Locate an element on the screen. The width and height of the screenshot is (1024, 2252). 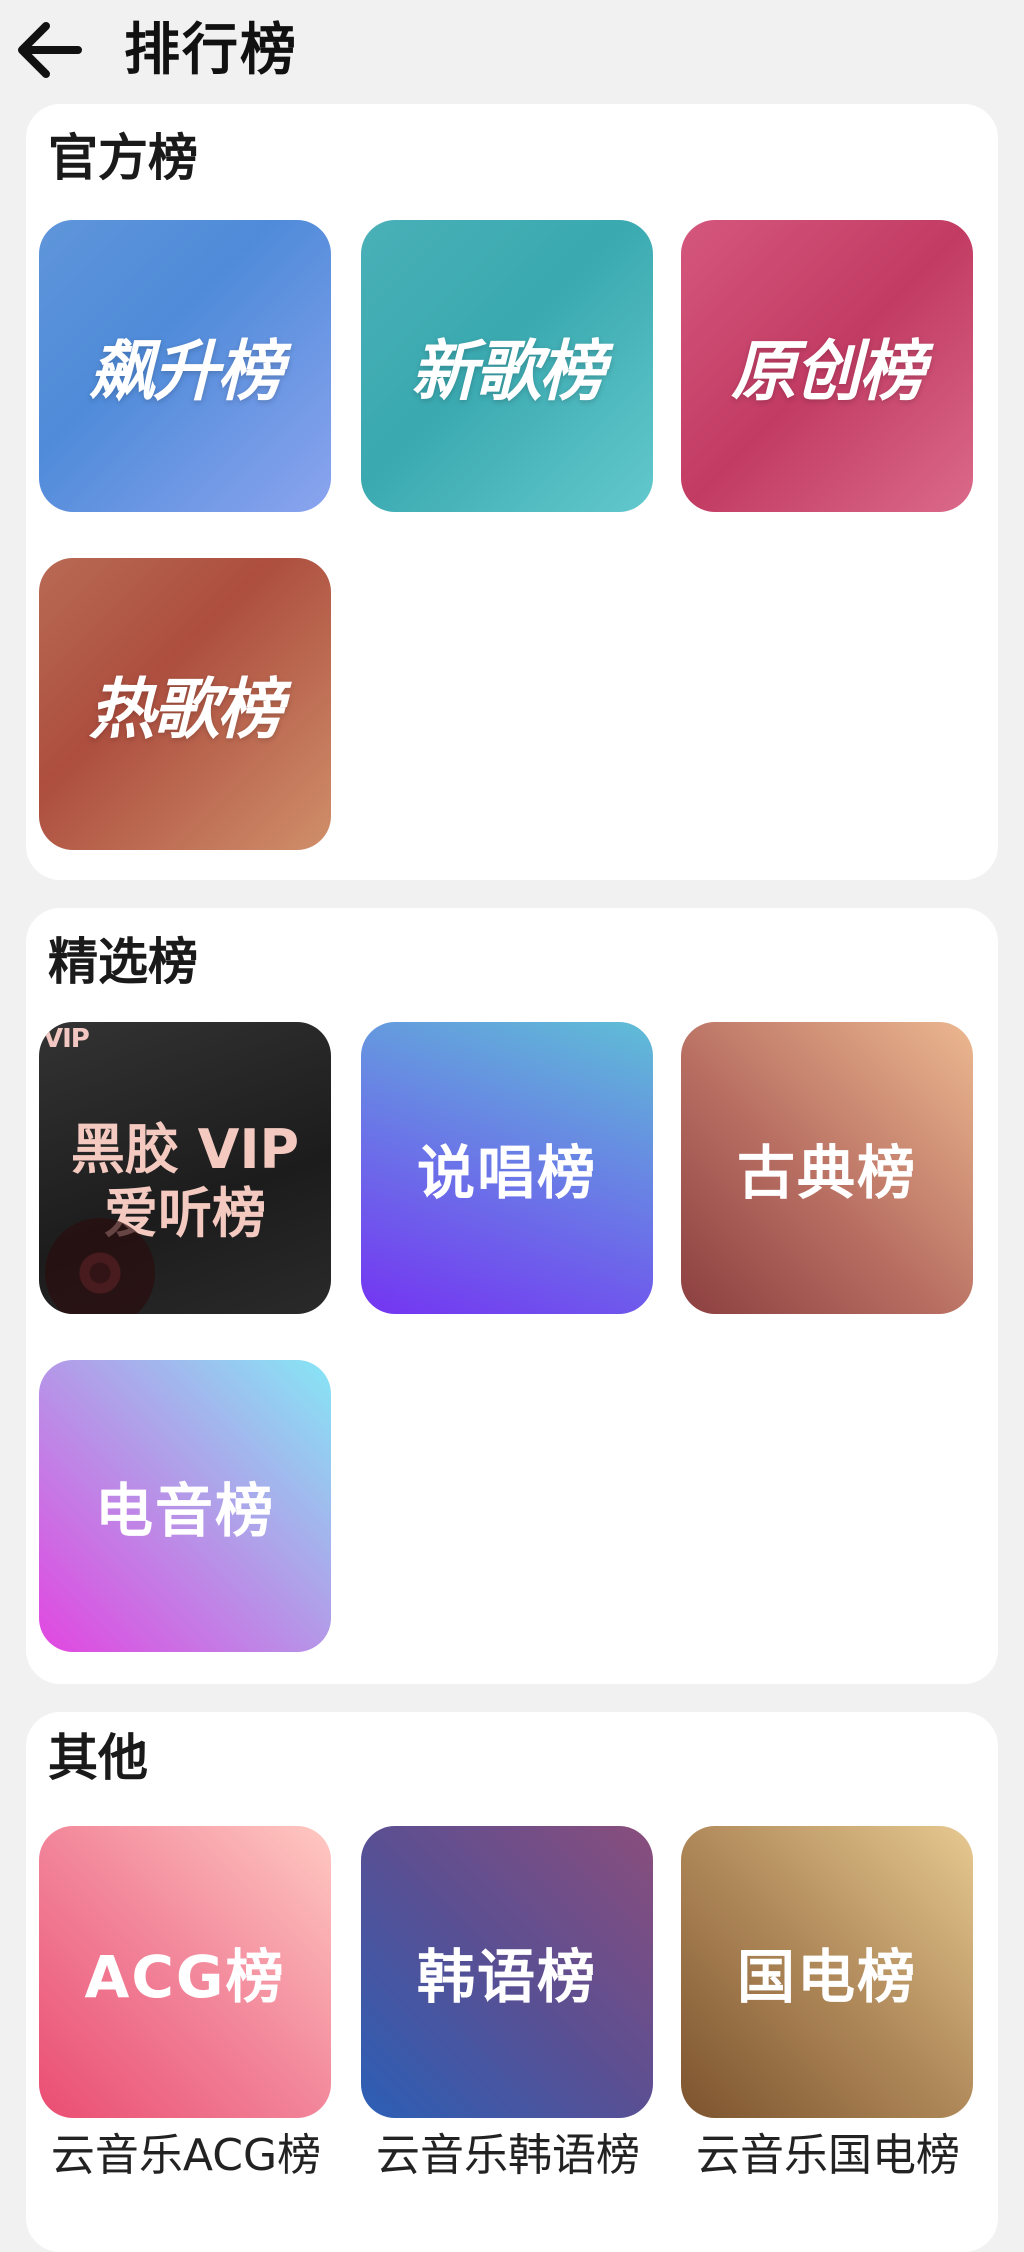
chart-tile-soaring: 飙升榜 is located at coordinates (185, 366).